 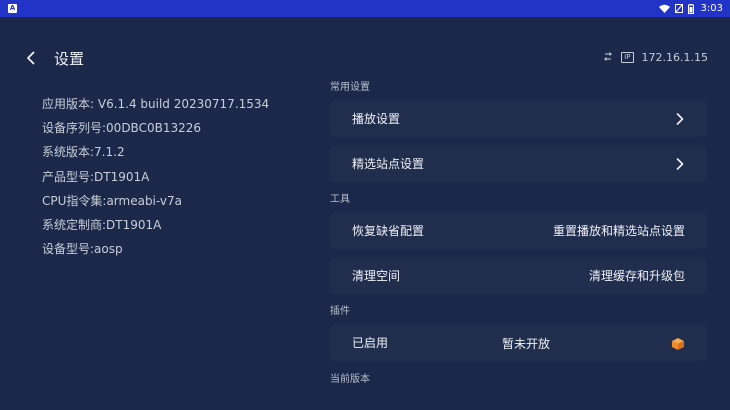 What do you see at coordinates (608, 57) in the screenshot?
I see `network-link-icon` at bounding box center [608, 57].